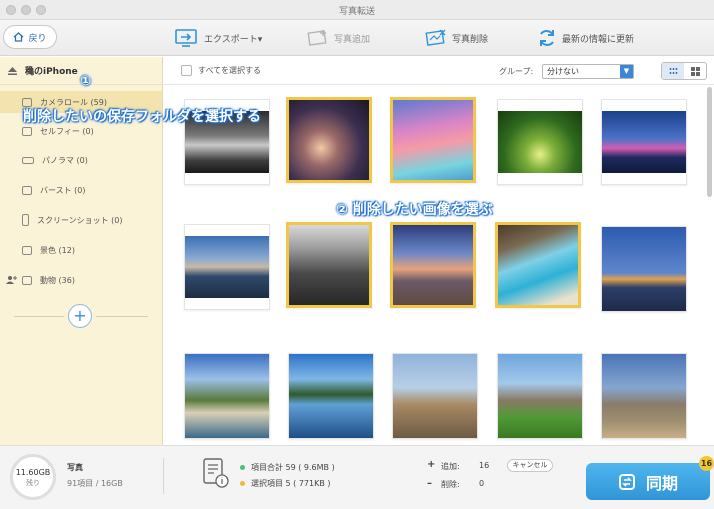 This screenshot has width=714, height=509. What do you see at coordinates (626, 481) in the screenshot?
I see `sync-icon` at bounding box center [626, 481].